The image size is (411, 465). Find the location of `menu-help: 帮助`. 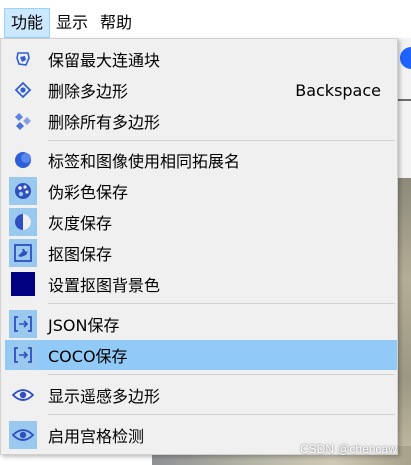

menu-help: 帮助 is located at coordinates (116, 23).